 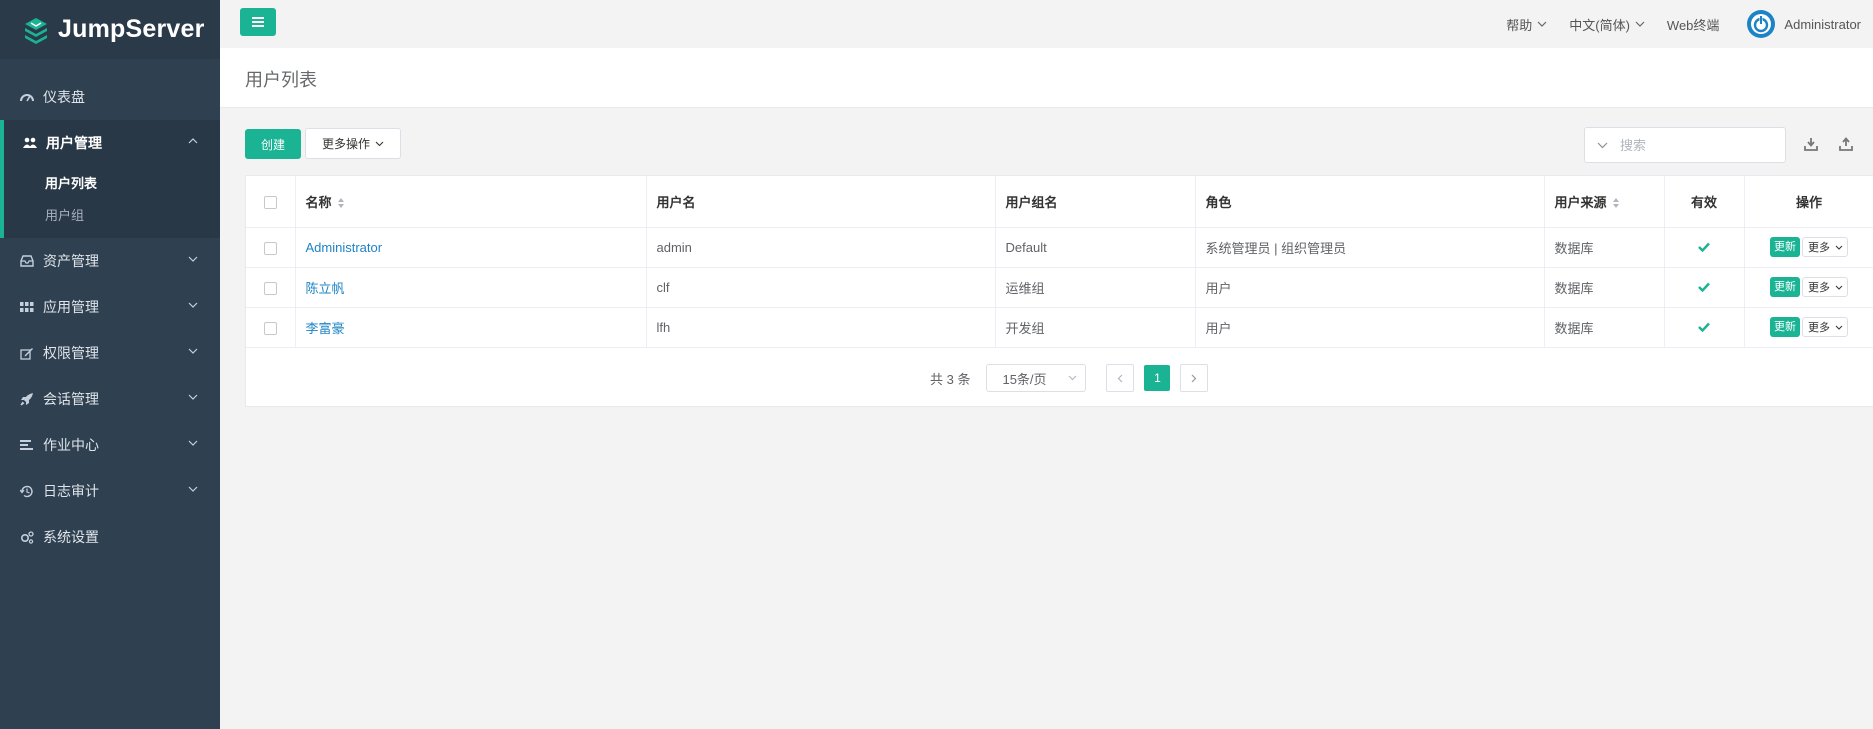 What do you see at coordinates (1690, 145) in the screenshot?
I see `search-input` at bounding box center [1690, 145].